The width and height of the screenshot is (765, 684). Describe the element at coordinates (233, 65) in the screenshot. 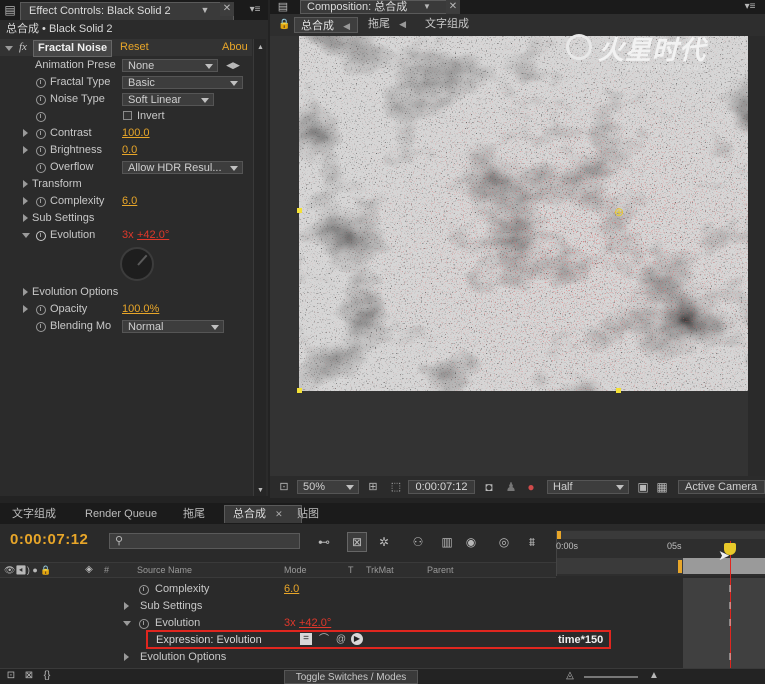

I see `preset-nav-arrows-icon: ◀▶` at that location.